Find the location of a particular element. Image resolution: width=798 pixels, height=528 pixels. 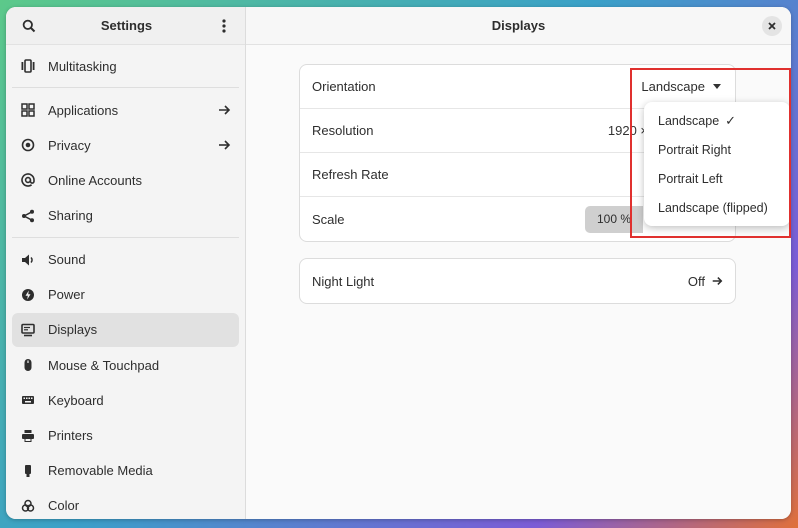

page-title: Displays is located at coordinates (518, 25).